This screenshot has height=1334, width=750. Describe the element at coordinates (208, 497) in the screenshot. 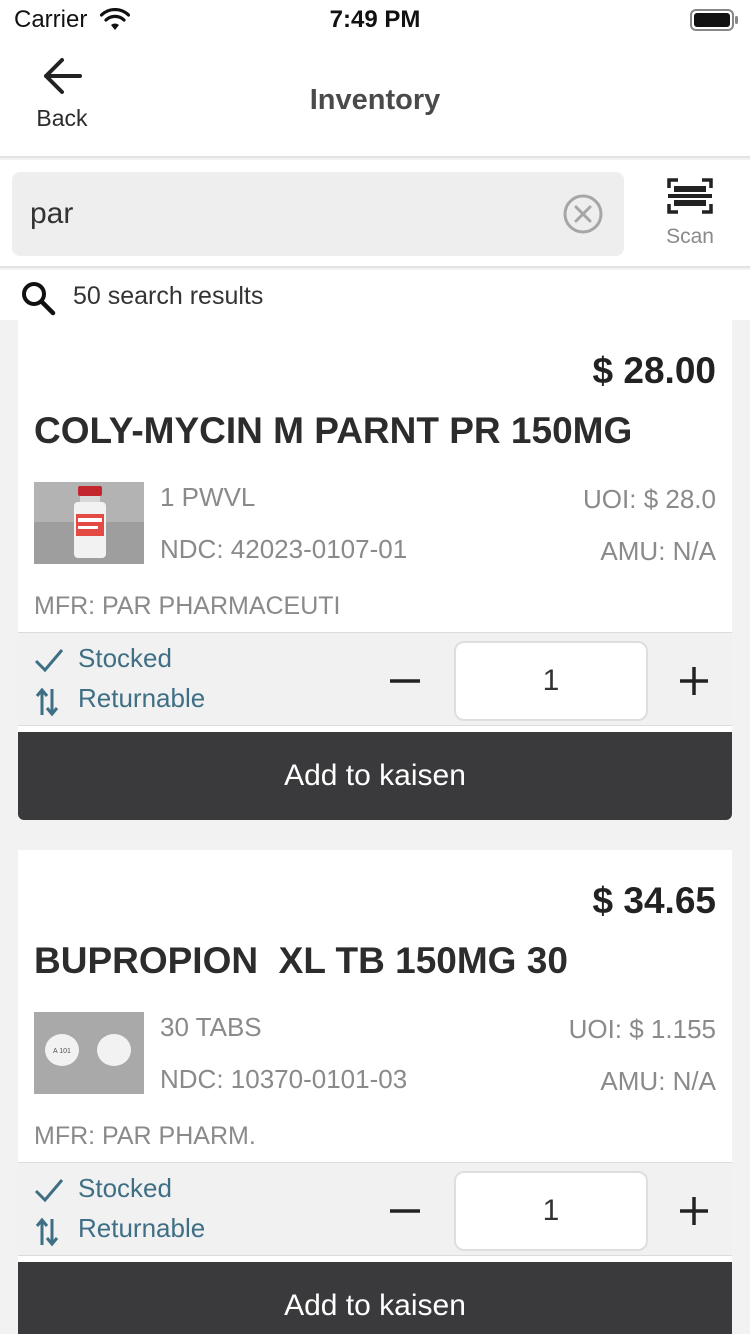

I see `package-size: 1 PWVL` at that location.